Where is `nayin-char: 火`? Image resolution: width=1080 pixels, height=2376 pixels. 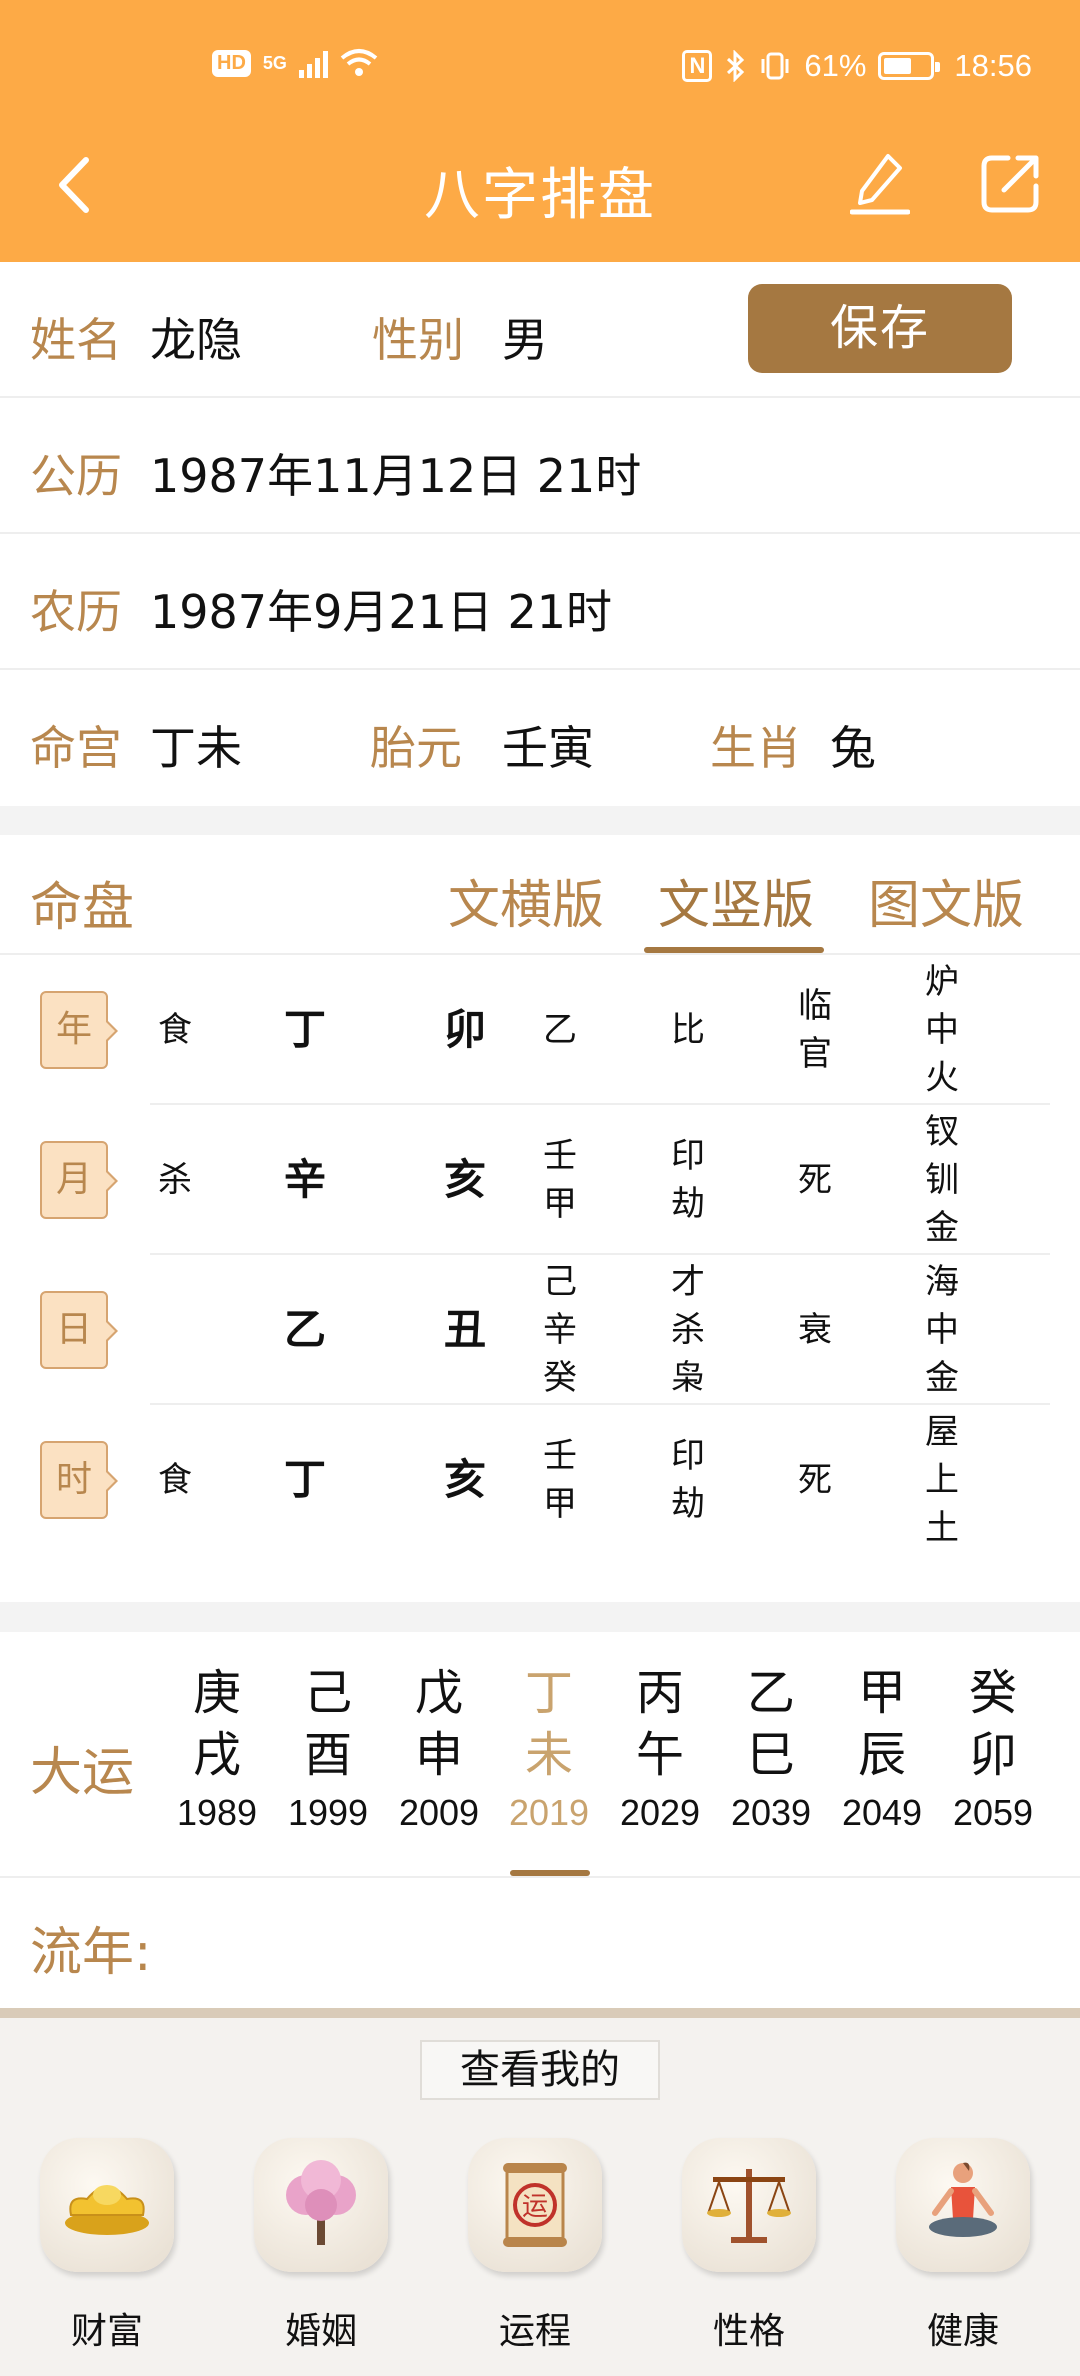
nayin-char: 火 is located at coordinates (942, 1078).